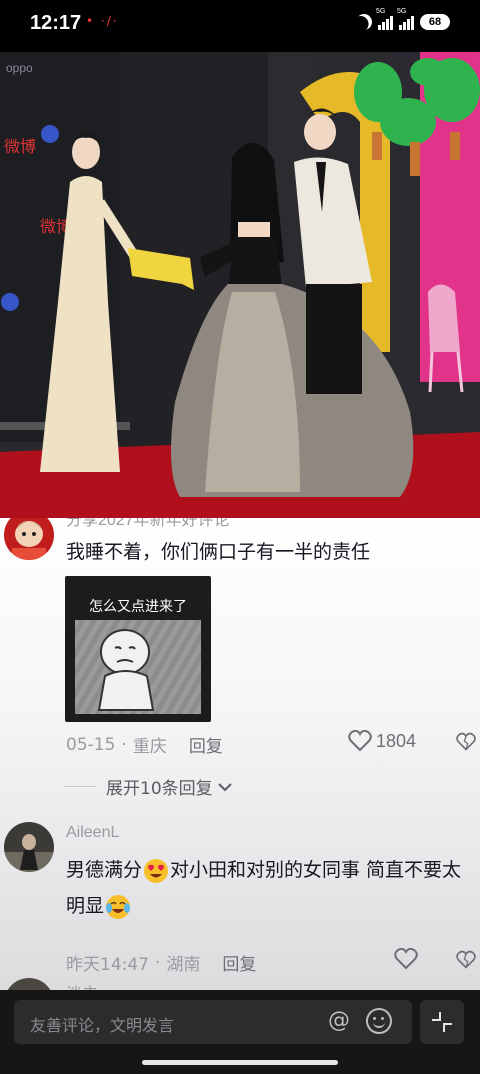 The image size is (480, 1074). I want to click on comment-sticker: 怎么又点进来了, so click(138, 649).